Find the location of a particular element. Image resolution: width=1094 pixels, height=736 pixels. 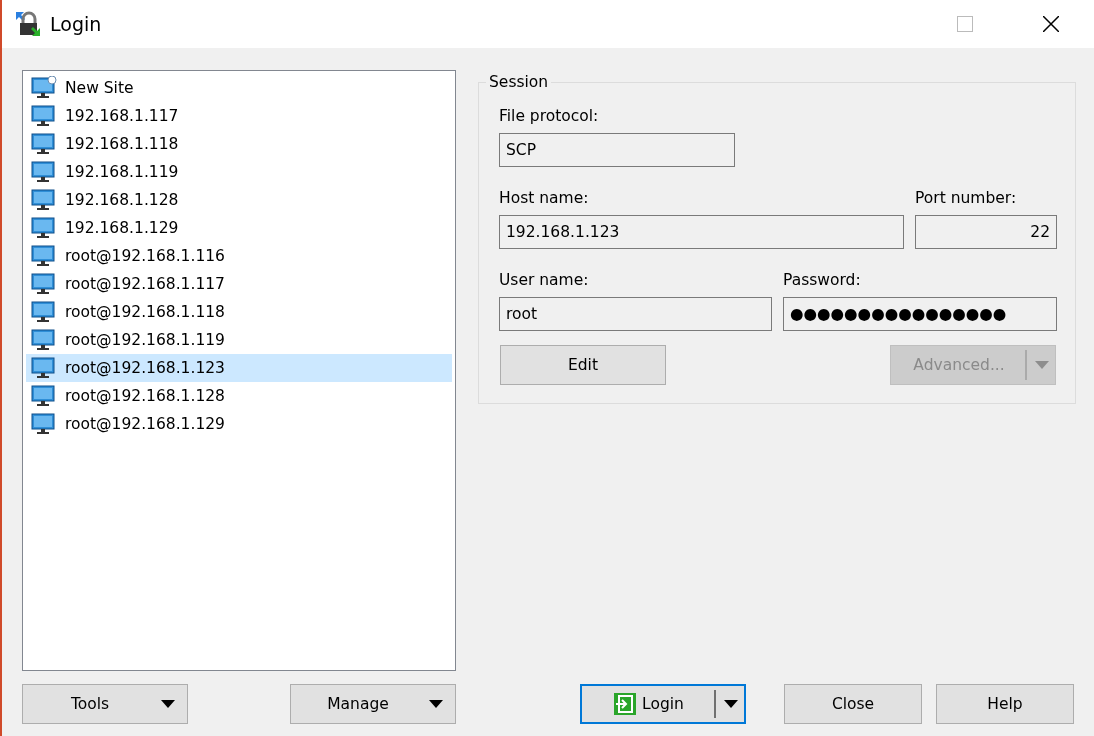

input-field: SCP is located at coordinates (617, 150).